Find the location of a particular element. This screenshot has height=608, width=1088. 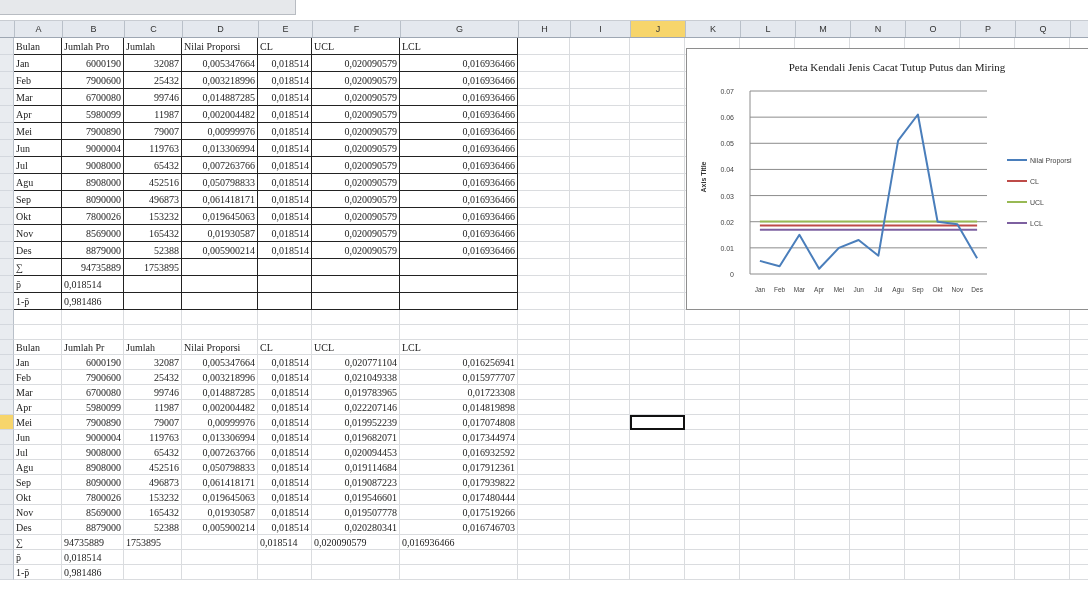

table-cell: 0,00999976 is located at coordinates (220, 131).